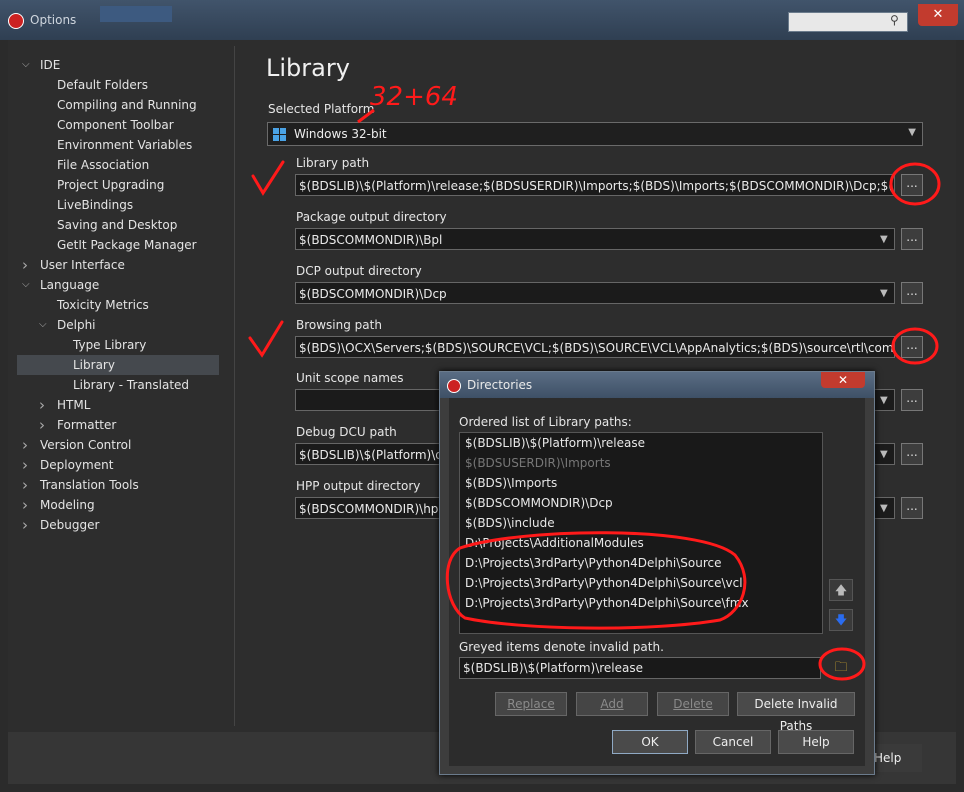 The width and height of the screenshot is (964, 792). I want to click on package-output-label: Package output directory, so click(371, 217).